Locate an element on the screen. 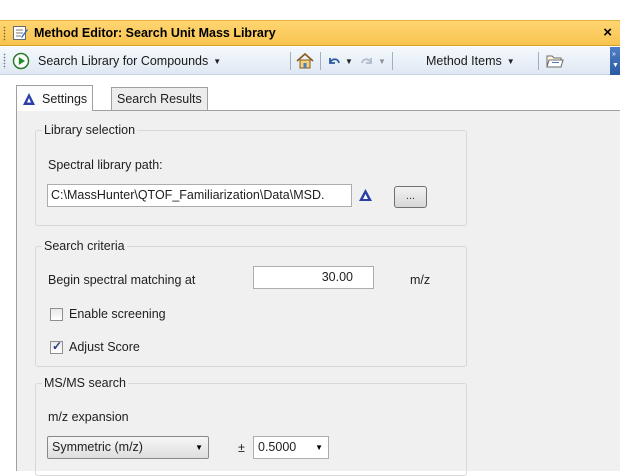 Image resolution: width=620 pixels, height=476 pixels. mz-expansion-mode-select: Symmetric (m/z) ▼ is located at coordinates (128, 447).